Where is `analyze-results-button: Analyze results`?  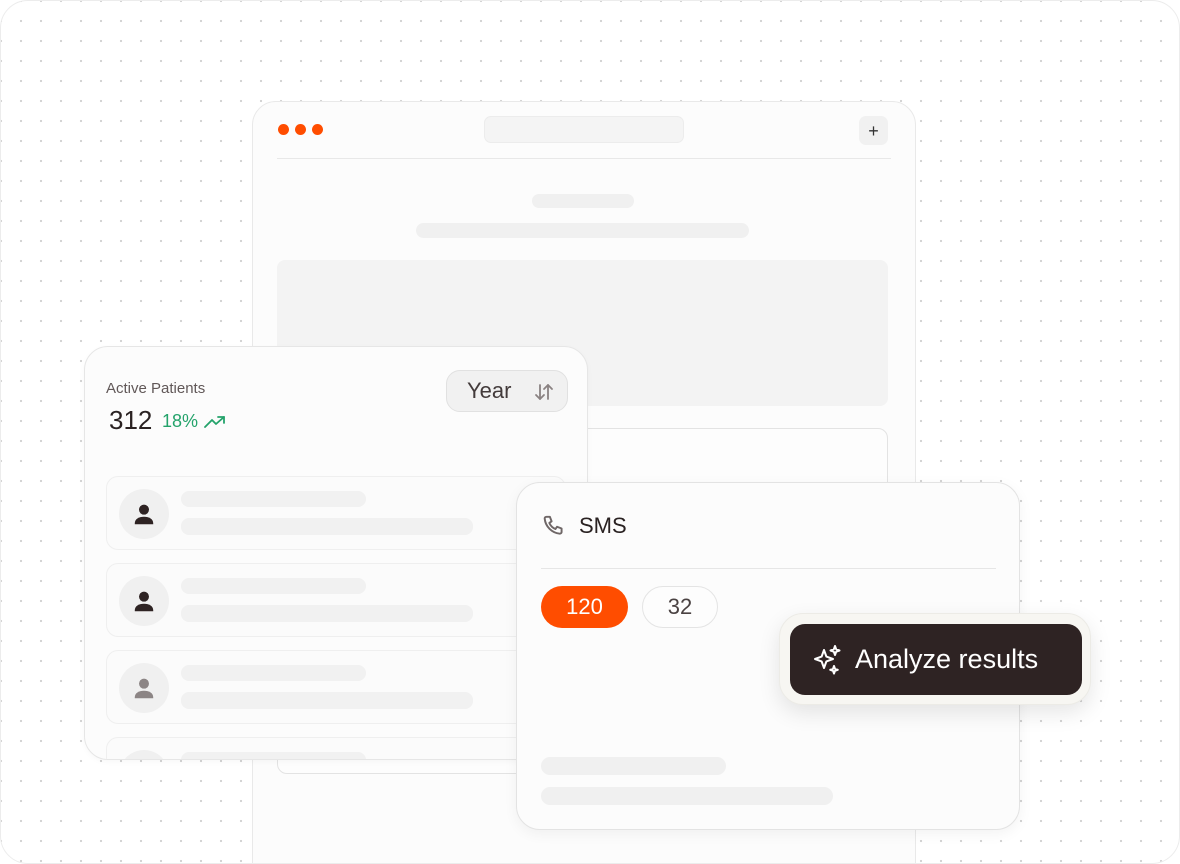
analyze-results-button: Analyze results is located at coordinates (936, 659).